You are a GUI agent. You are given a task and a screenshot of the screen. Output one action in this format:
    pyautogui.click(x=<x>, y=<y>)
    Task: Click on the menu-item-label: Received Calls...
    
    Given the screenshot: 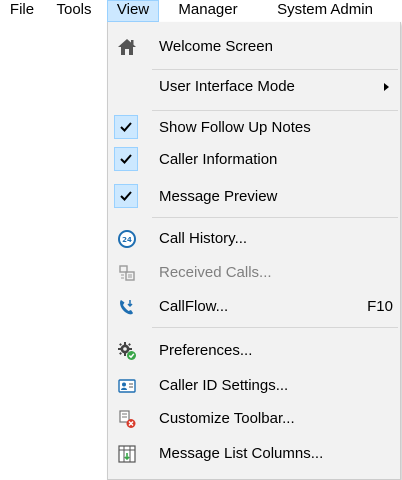 What is the action you would take?
    pyautogui.click(x=215, y=272)
    